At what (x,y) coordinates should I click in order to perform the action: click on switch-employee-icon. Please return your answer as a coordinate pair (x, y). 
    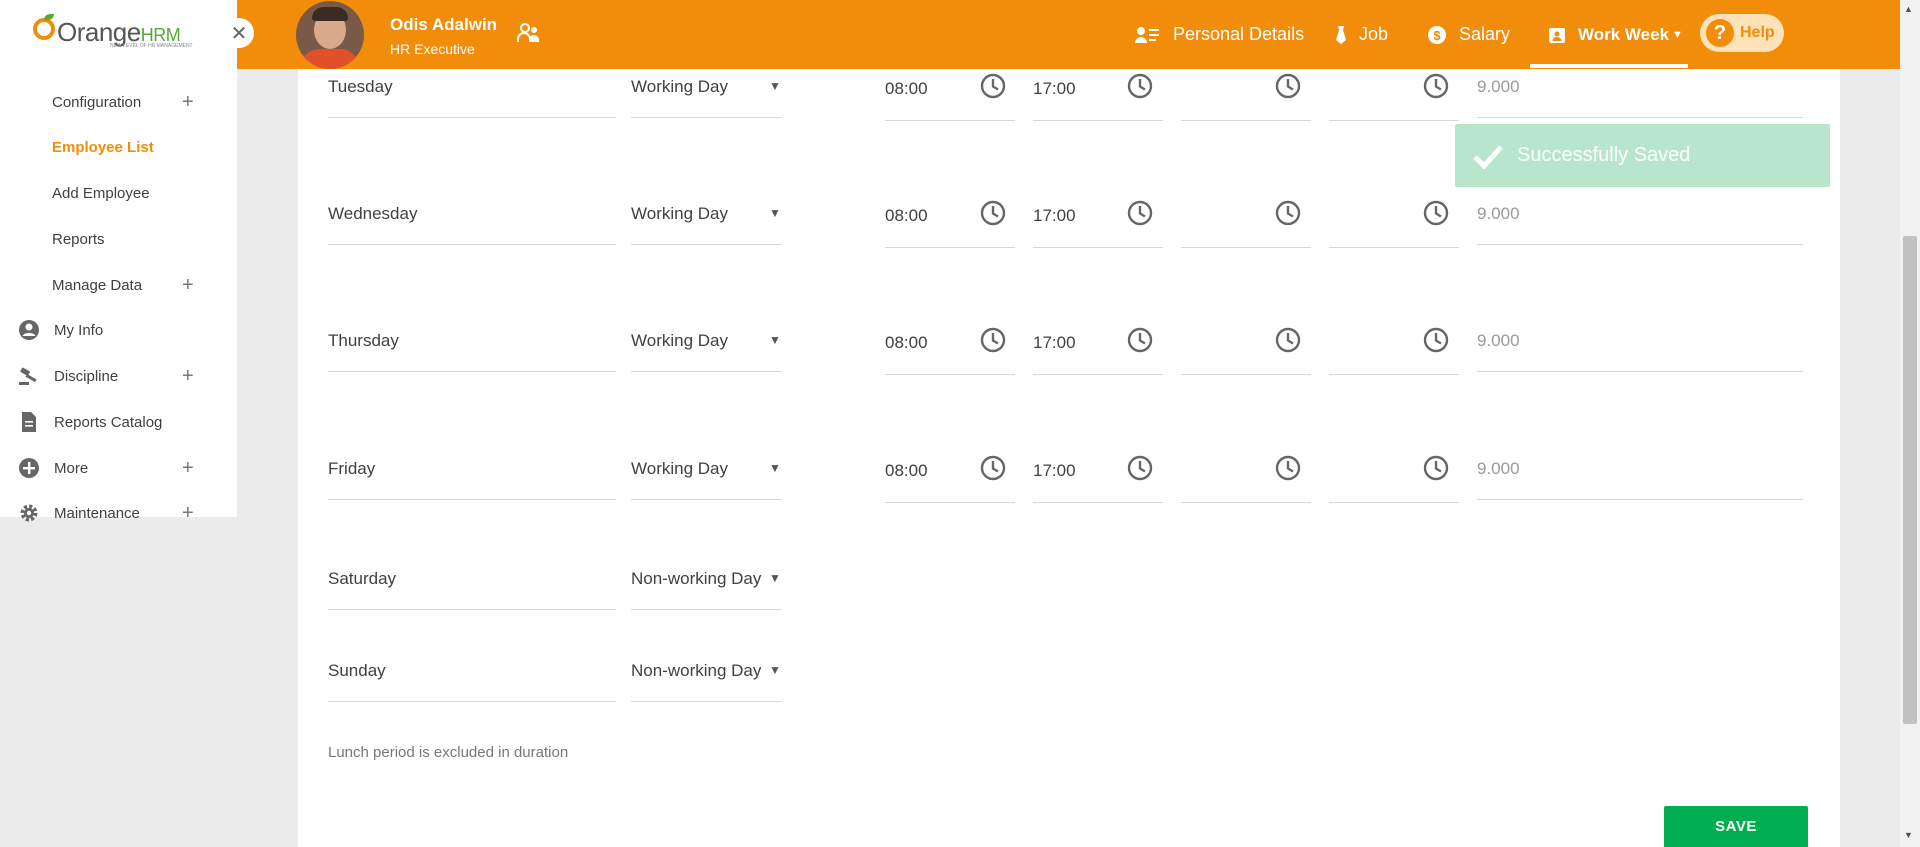
    Looking at the image, I should click on (529, 33).